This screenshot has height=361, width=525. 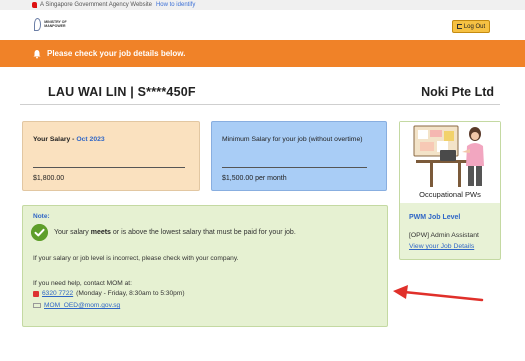 What do you see at coordinates (111, 156) in the screenshot?
I see `your-salary-card: Your Salary - Oct 2023 $1,800.00` at bounding box center [111, 156].